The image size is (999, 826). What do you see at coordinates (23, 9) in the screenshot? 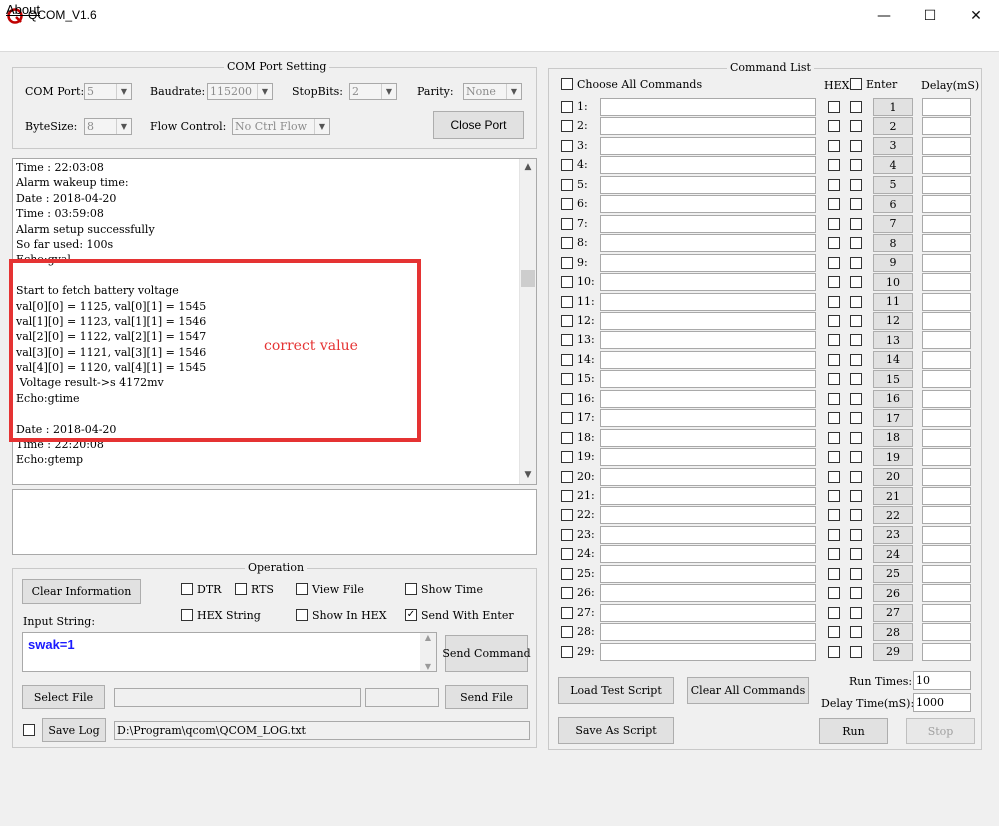
I see `menu-about: About` at bounding box center [23, 9].